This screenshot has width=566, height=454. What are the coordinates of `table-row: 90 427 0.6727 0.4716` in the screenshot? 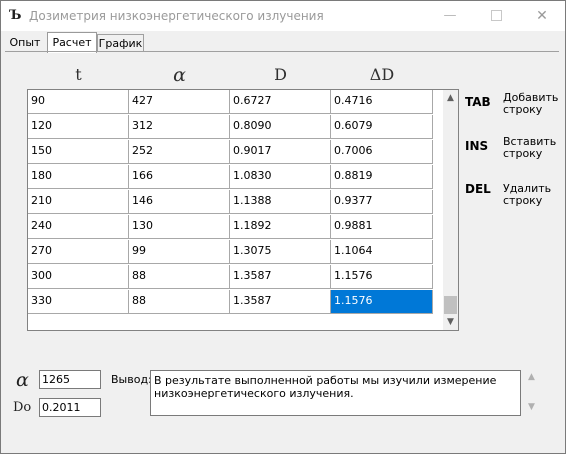 It's located at (235, 102).